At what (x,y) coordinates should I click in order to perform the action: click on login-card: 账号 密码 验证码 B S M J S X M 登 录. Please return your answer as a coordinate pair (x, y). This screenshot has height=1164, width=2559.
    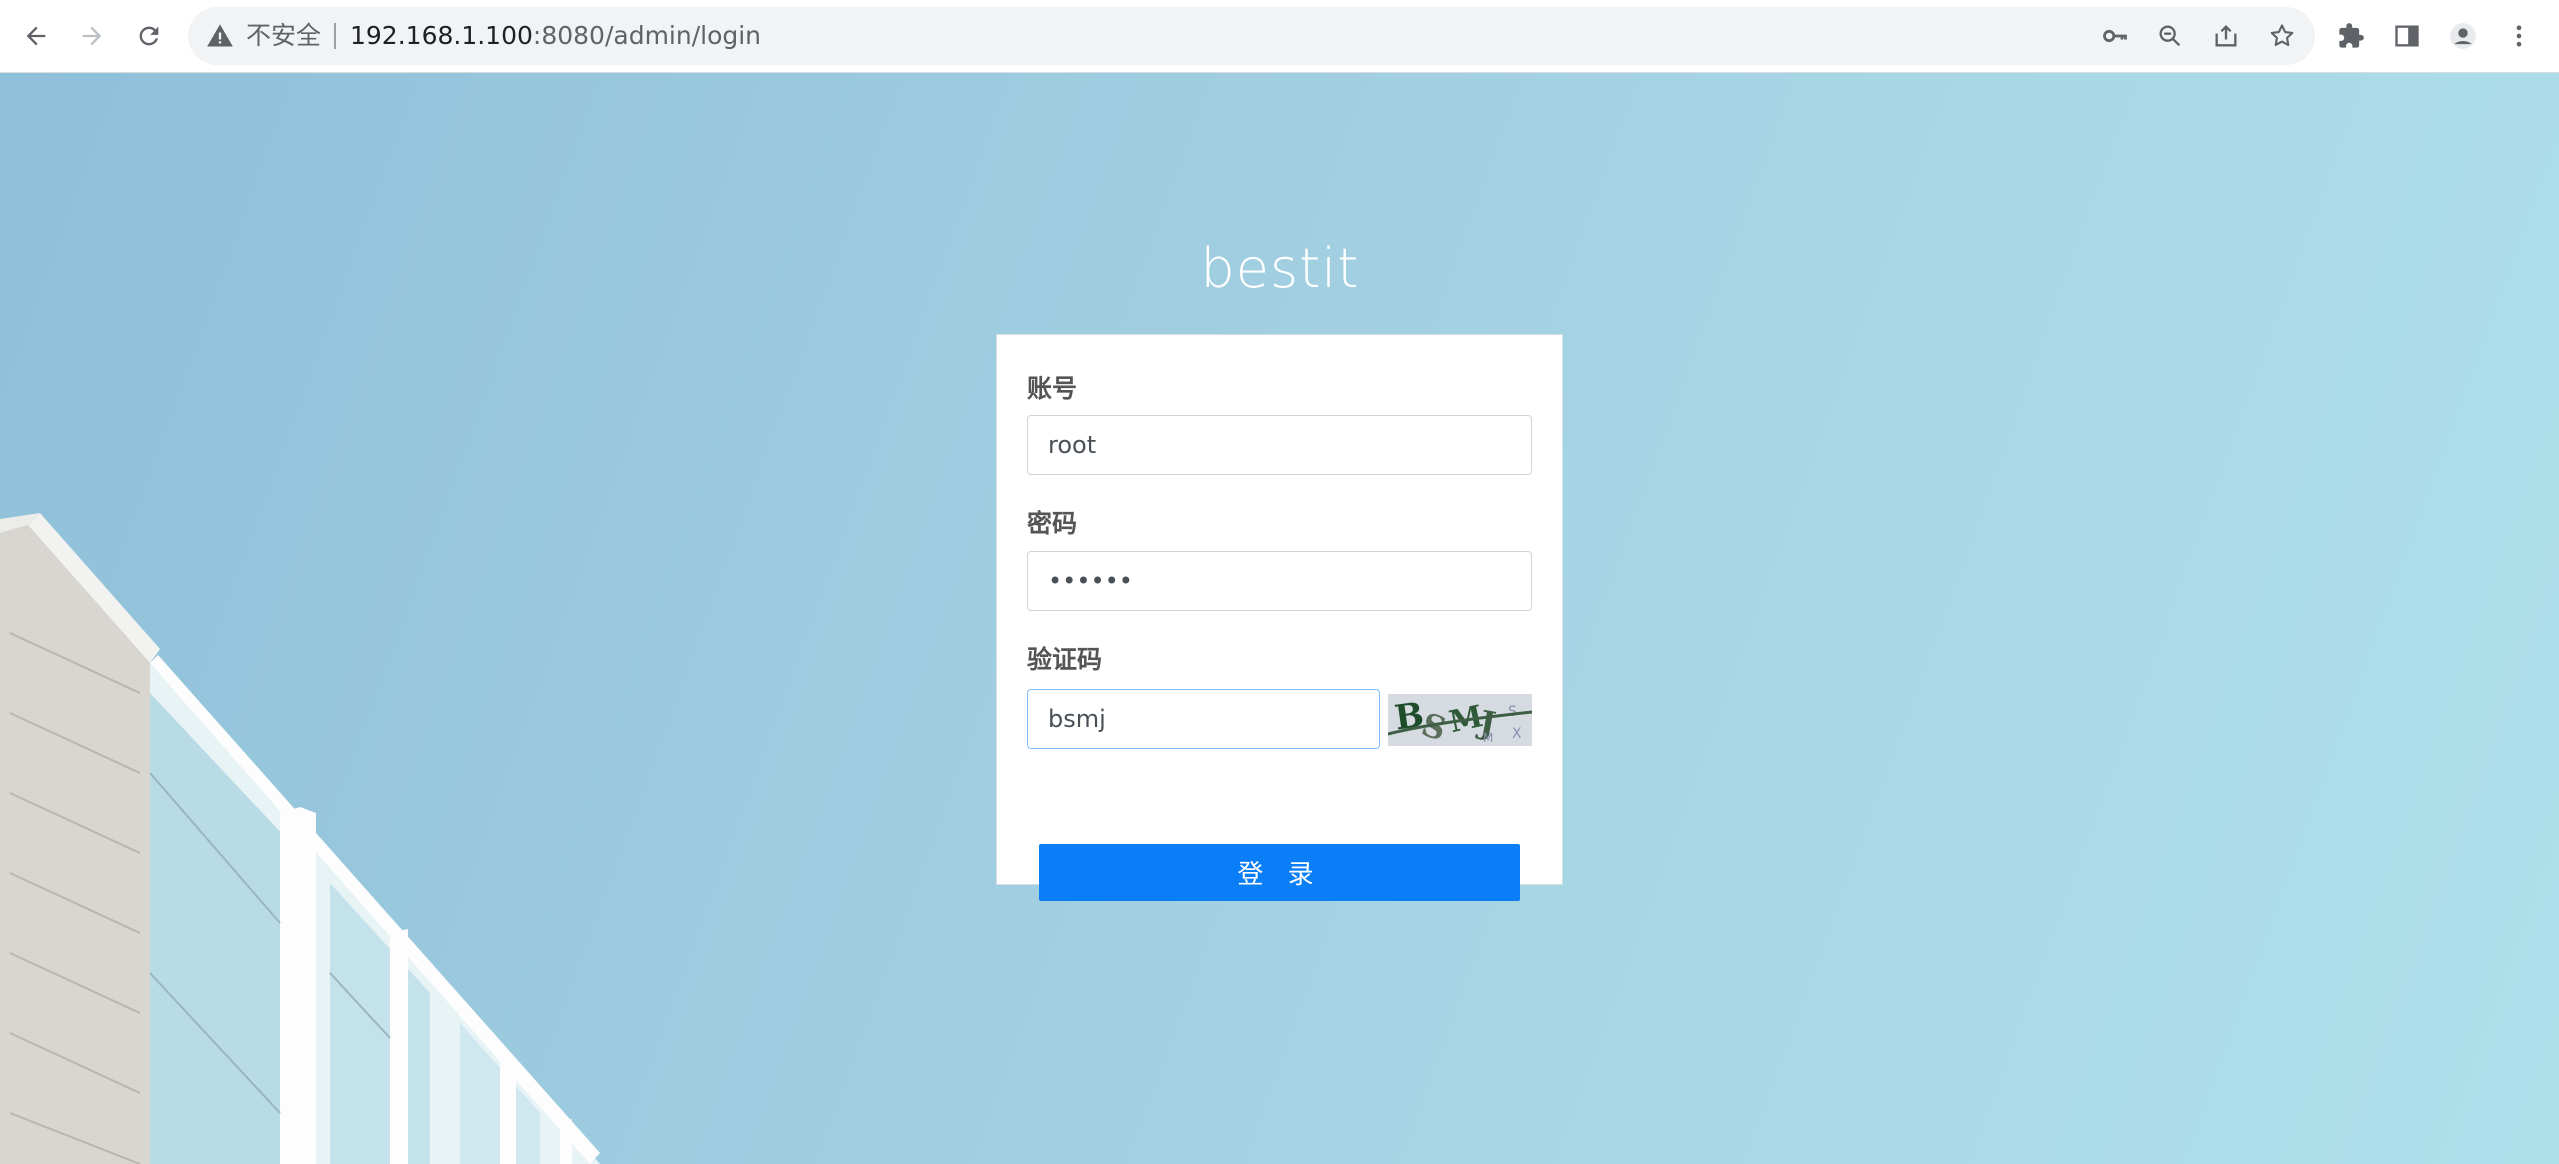
    Looking at the image, I should click on (1279, 617).